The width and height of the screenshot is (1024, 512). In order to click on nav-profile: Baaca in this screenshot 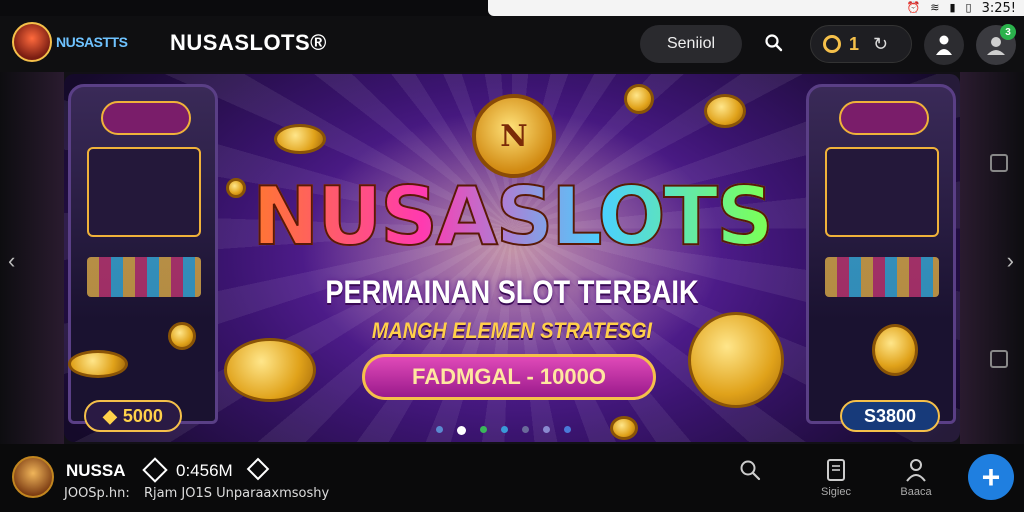, I will do `click(916, 482)`.